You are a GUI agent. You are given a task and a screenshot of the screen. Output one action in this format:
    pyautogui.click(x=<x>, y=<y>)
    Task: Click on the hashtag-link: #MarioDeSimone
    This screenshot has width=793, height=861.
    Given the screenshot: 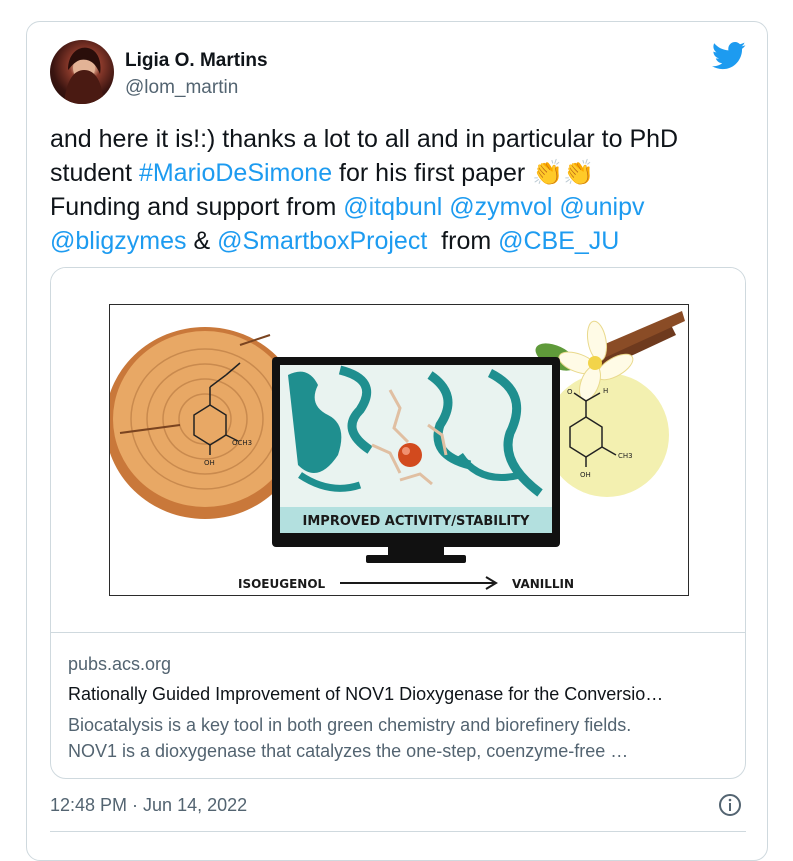 What is the action you would take?
    pyautogui.click(x=235, y=173)
    